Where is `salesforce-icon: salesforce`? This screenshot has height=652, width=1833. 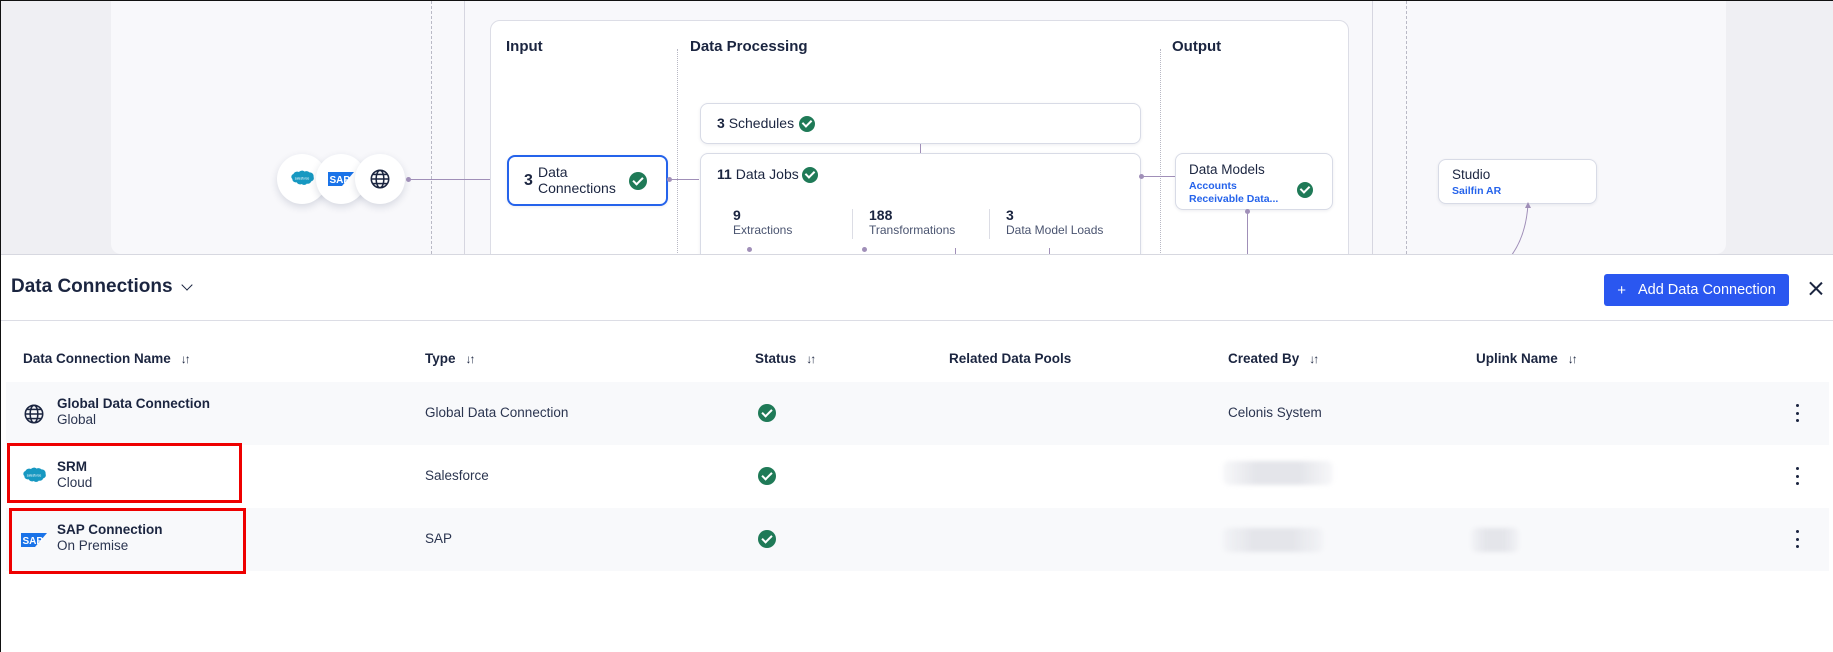 salesforce-icon: salesforce is located at coordinates (302, 177).